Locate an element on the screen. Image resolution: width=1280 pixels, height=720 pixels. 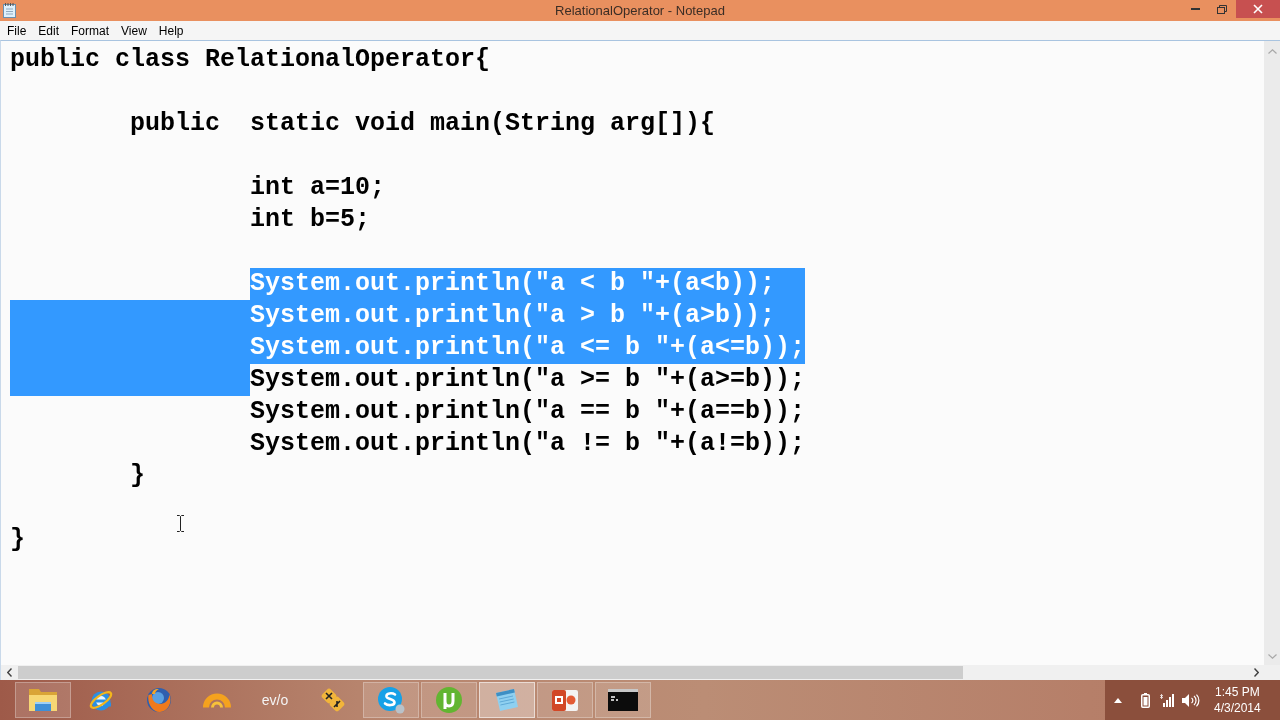
clock-time: 1:45 PM is located at coordinates (1237, 692).